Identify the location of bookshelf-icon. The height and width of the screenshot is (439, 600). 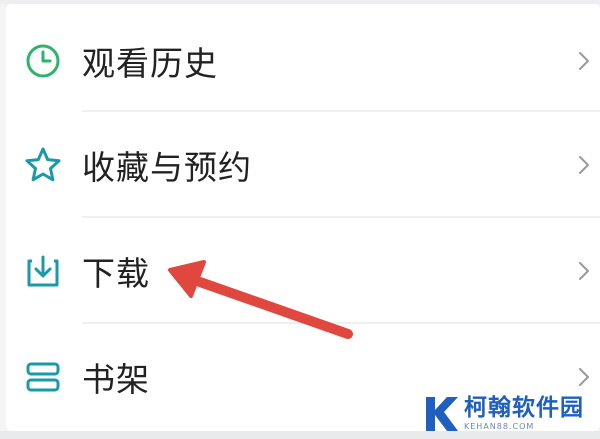
(43, 377).